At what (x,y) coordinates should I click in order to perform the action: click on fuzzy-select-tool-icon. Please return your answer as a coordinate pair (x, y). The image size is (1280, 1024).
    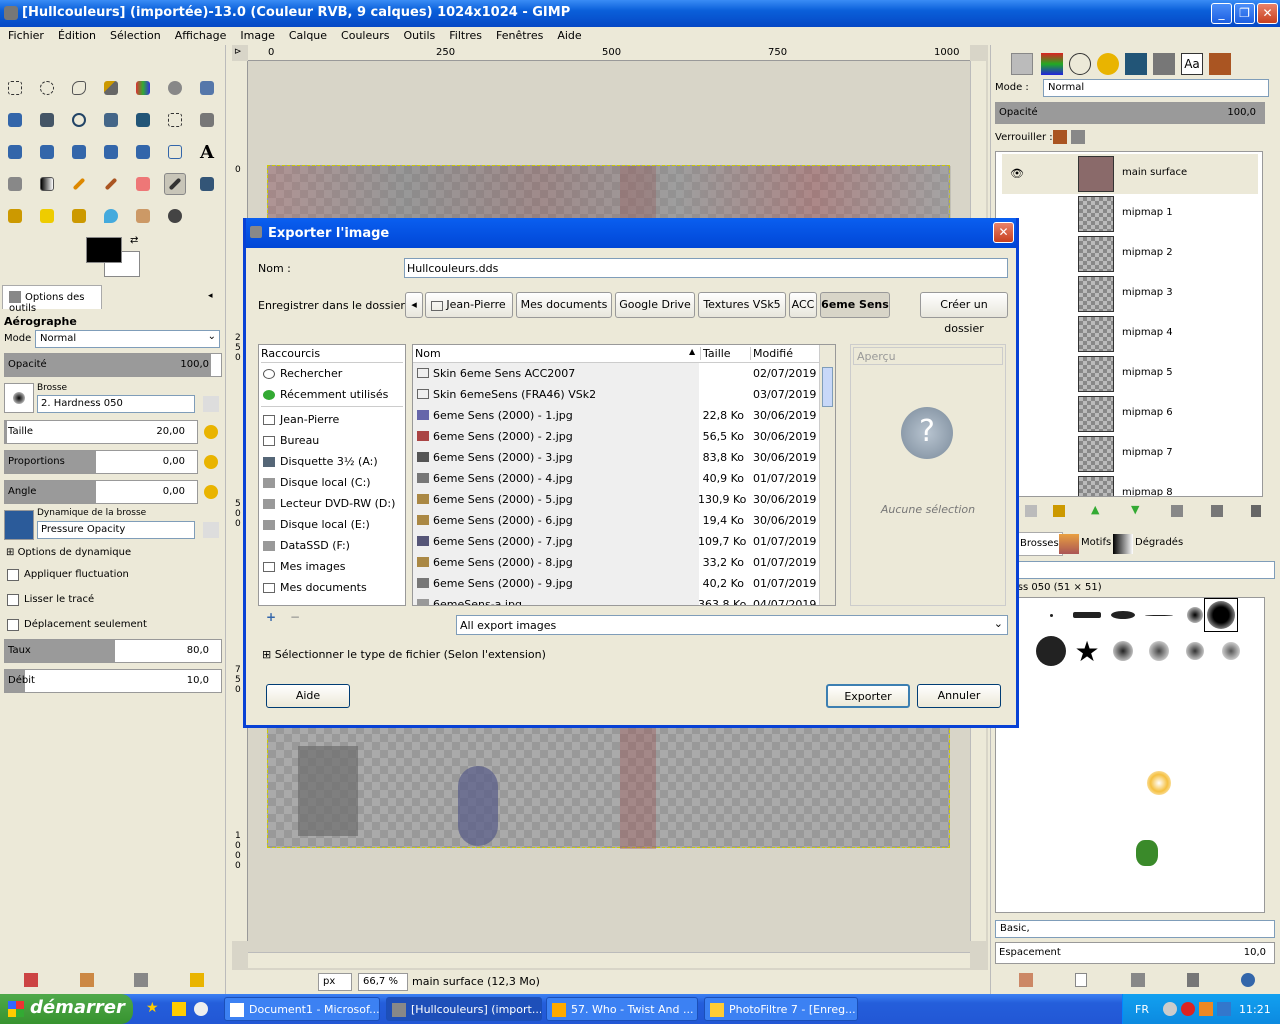
    Looking at the image, I should click on (111, 88).